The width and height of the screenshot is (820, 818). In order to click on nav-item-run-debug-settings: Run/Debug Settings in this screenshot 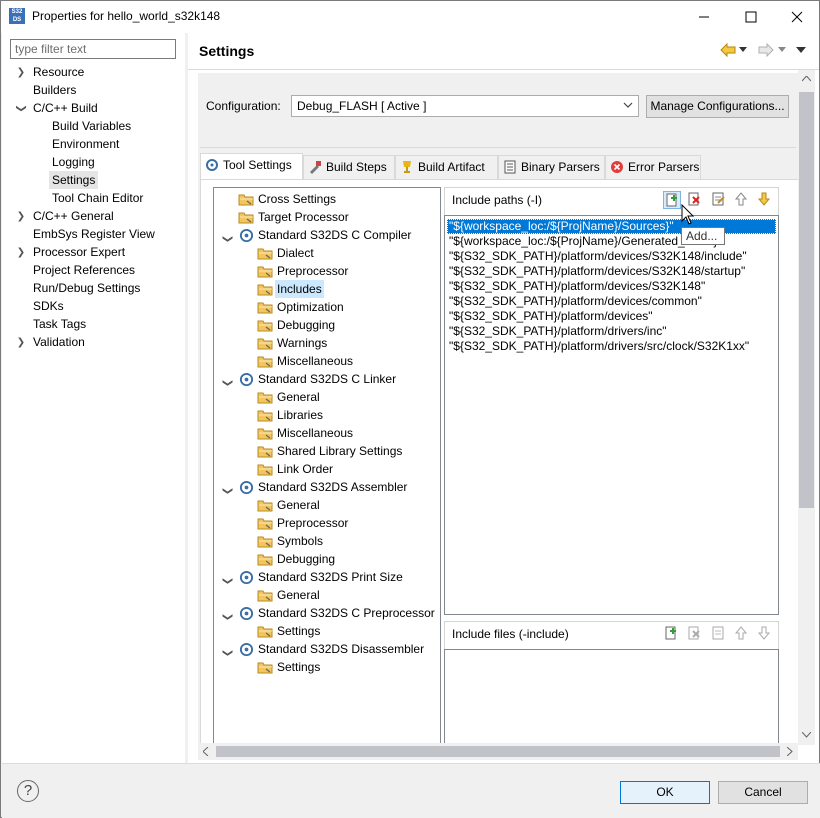, I will do `click(86, 288)`.